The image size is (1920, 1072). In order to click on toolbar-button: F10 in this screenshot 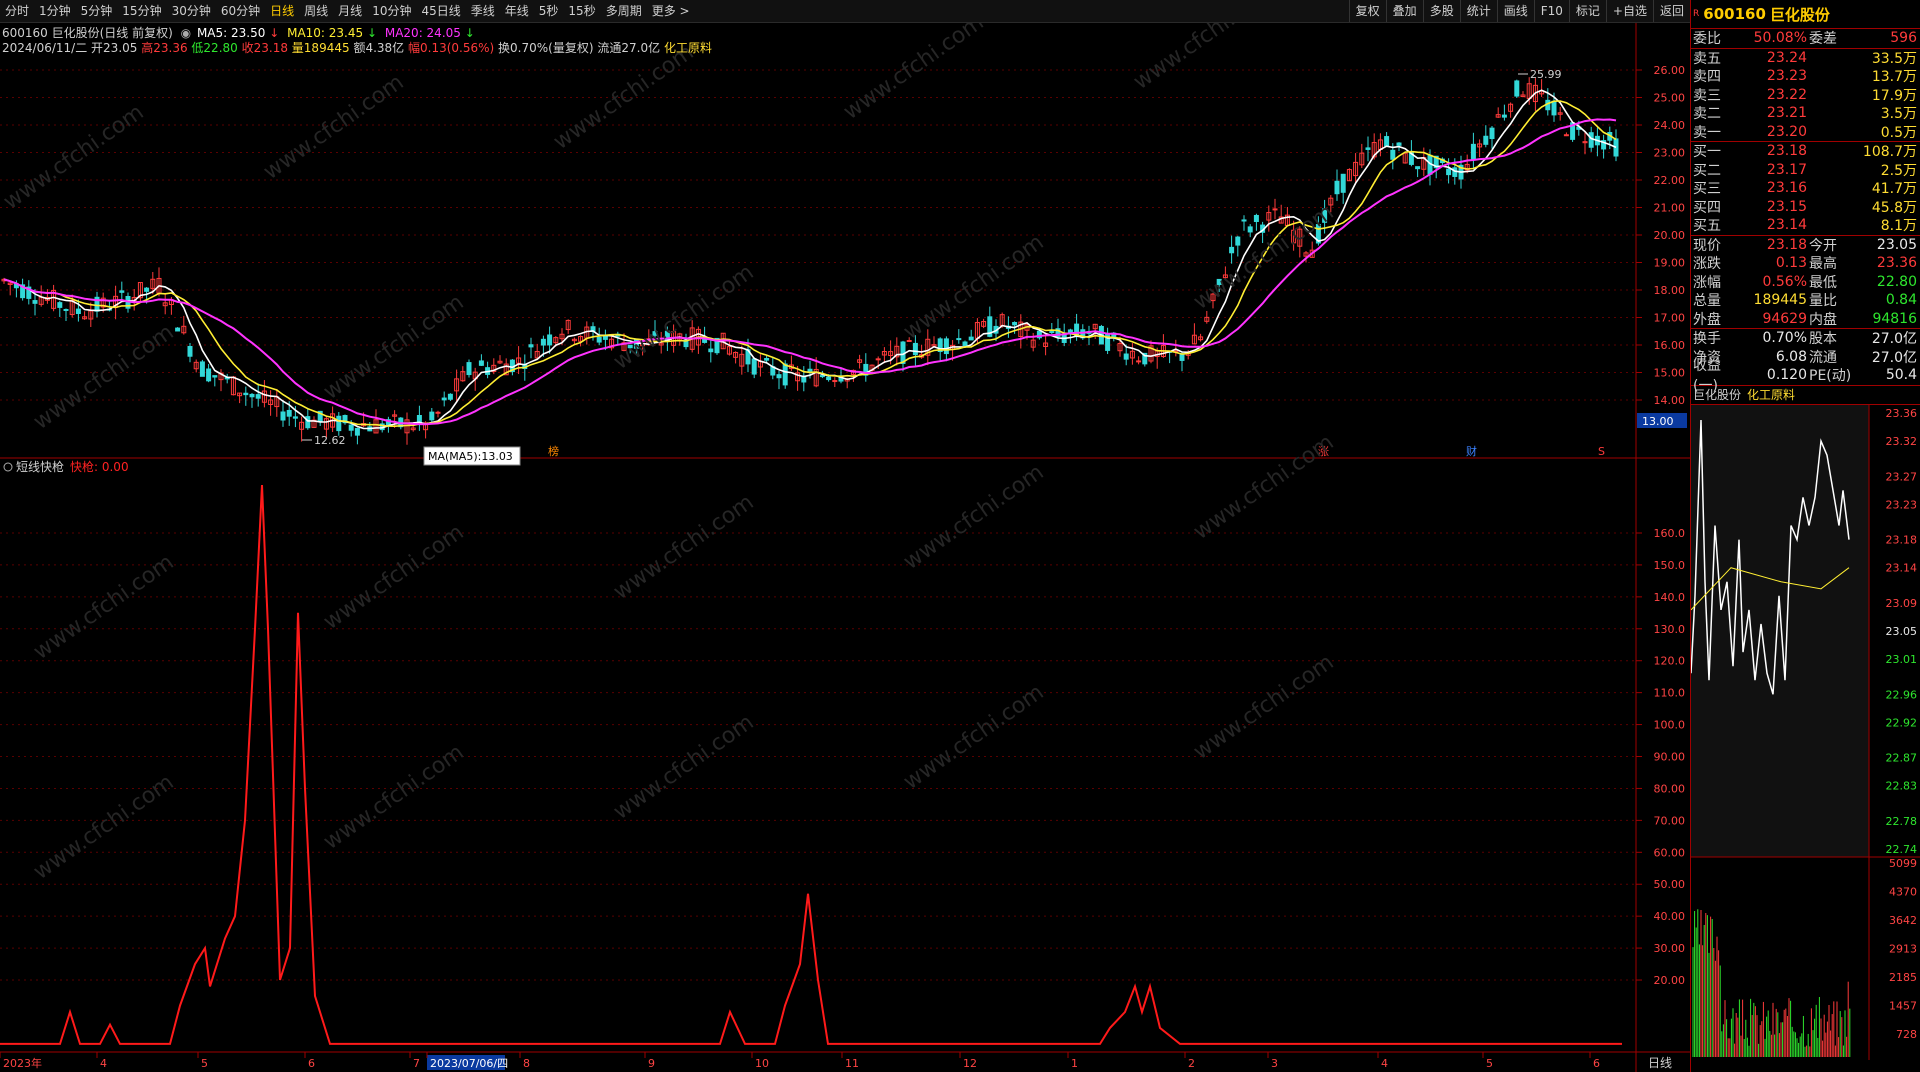, I will do `click(1551, 11)`.